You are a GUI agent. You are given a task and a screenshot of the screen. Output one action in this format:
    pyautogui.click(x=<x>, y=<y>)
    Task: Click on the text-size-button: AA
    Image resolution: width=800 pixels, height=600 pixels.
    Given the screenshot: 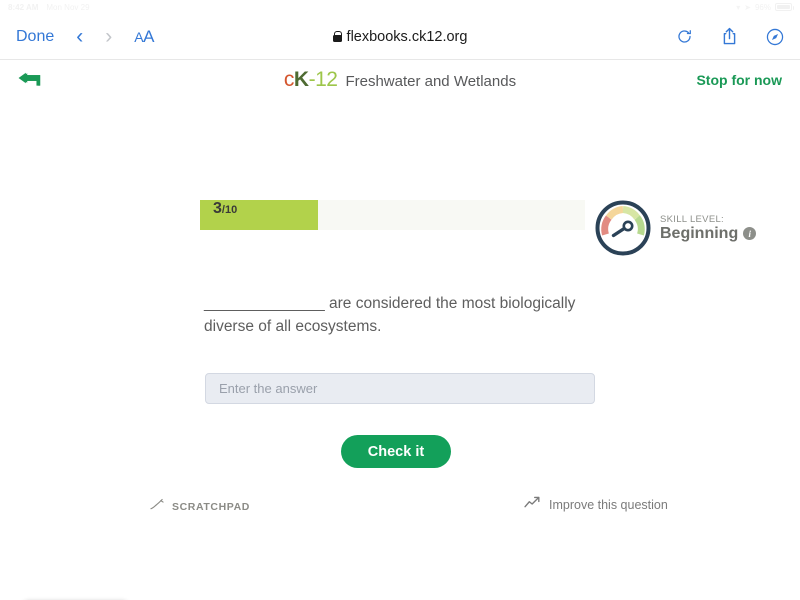 What is the action you would take?
    pyautogui.click(x=144, y=37)
    